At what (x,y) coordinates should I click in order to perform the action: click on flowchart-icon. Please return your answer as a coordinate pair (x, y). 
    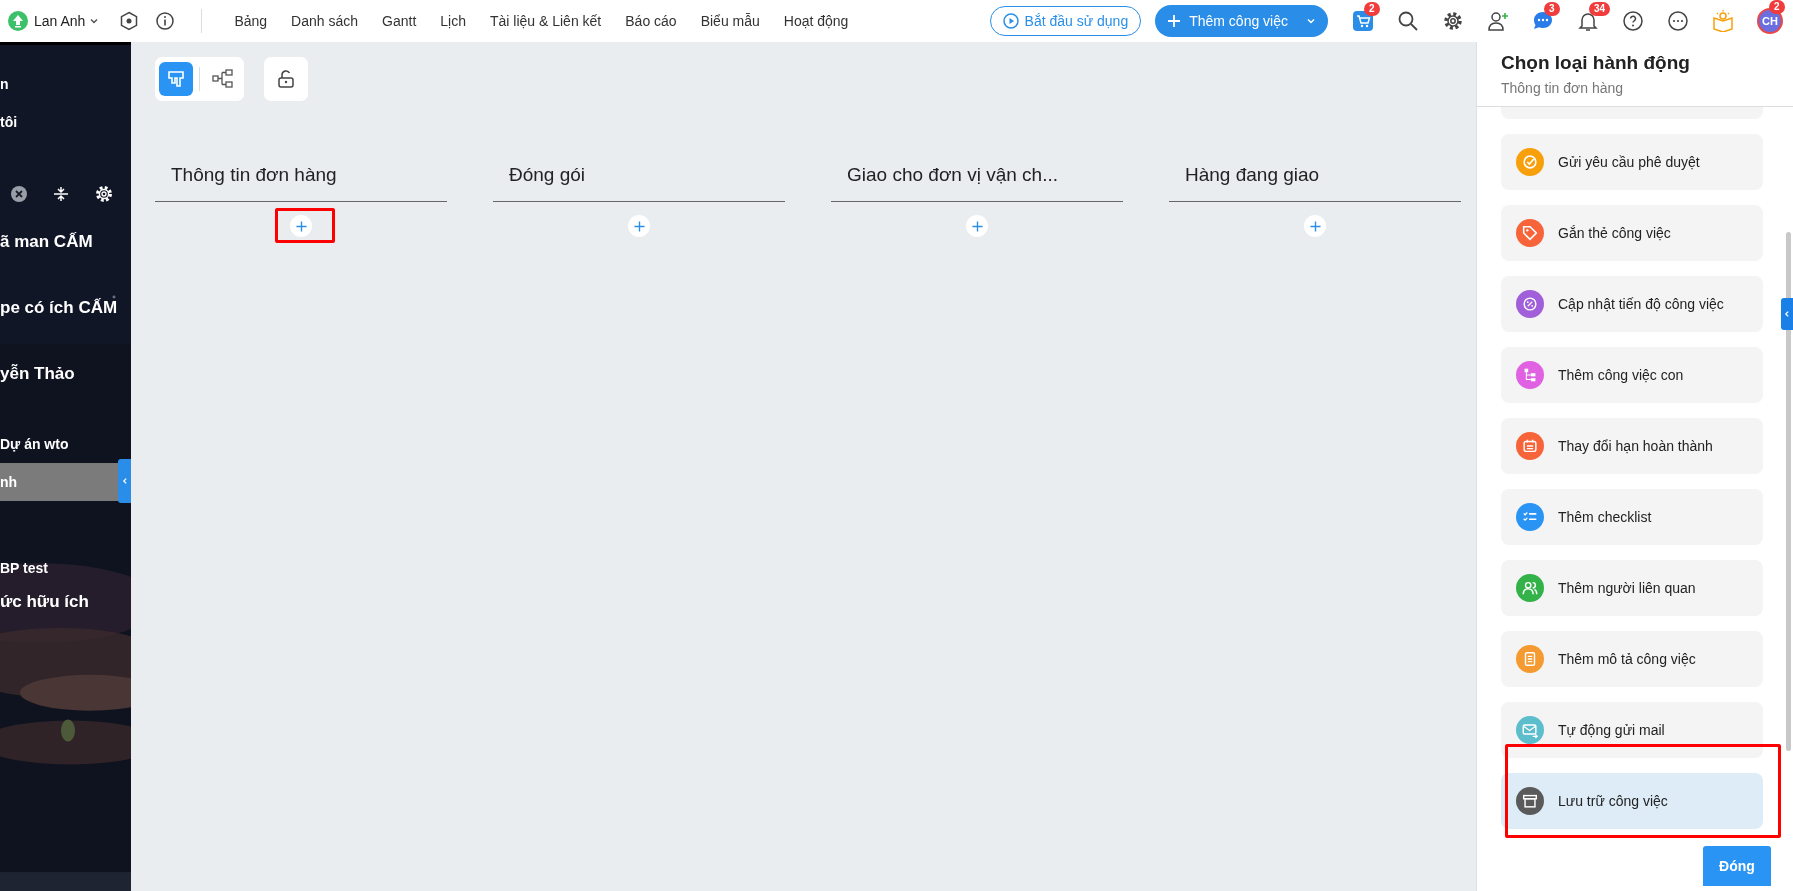
    Looking at the image, I should click on (223, 79).